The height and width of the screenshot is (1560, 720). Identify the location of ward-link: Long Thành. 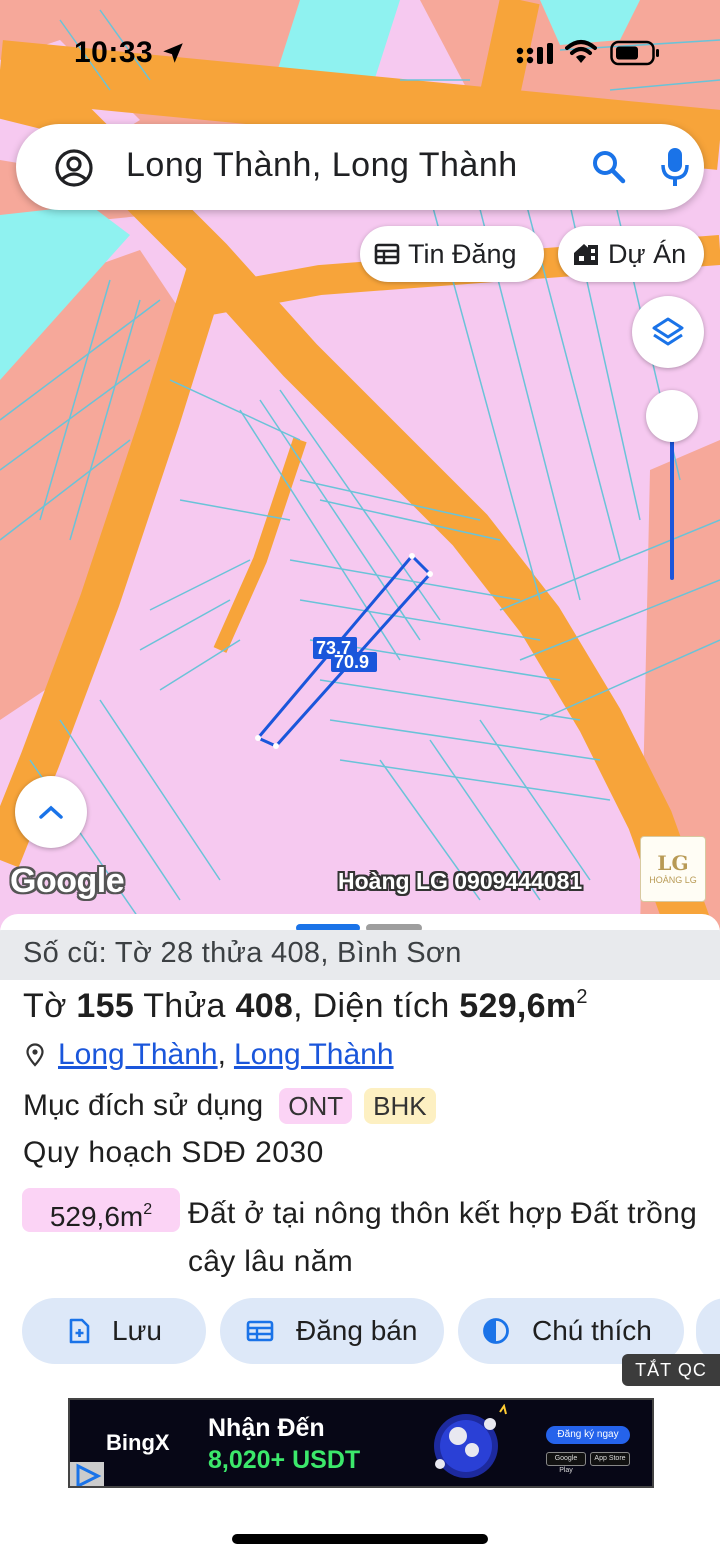
(138, 1055).